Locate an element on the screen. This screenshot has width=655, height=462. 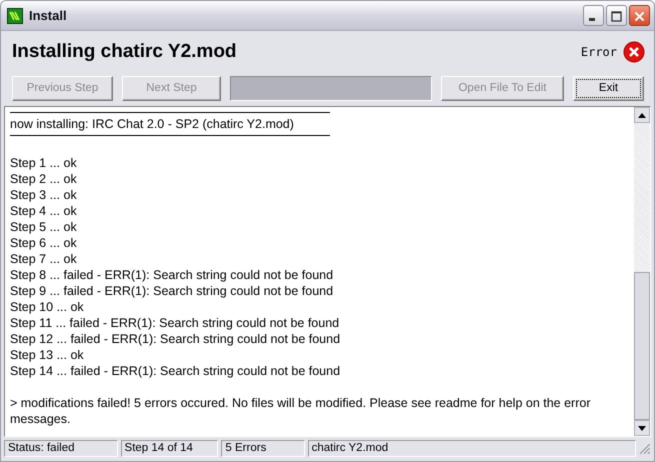
log-line: Step 7 ... ok is located at coordinates (44, 259).